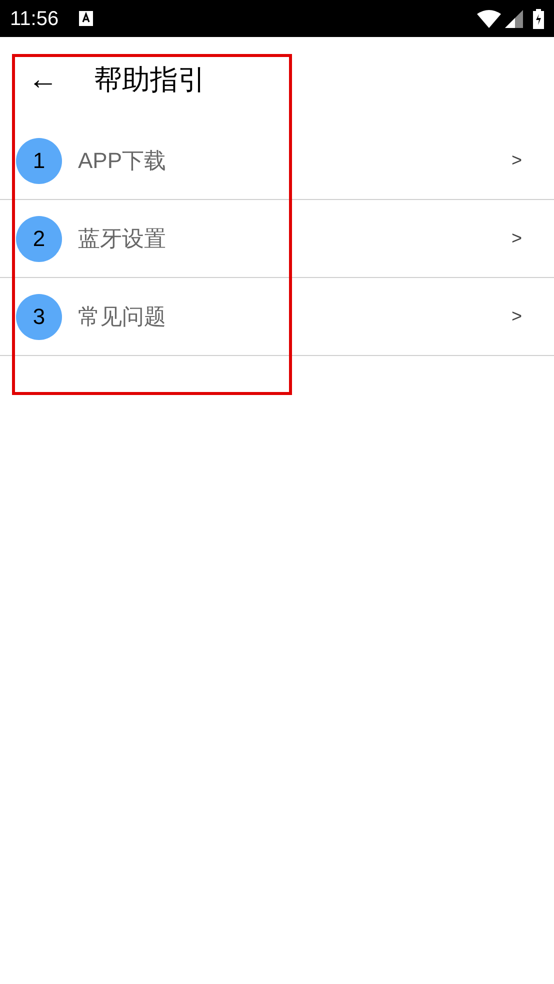 The width and height of the screenshot is (554, 984). Describe the element at coordinates (538, 18) in the screenshot. I see `battery-icon` at that location.